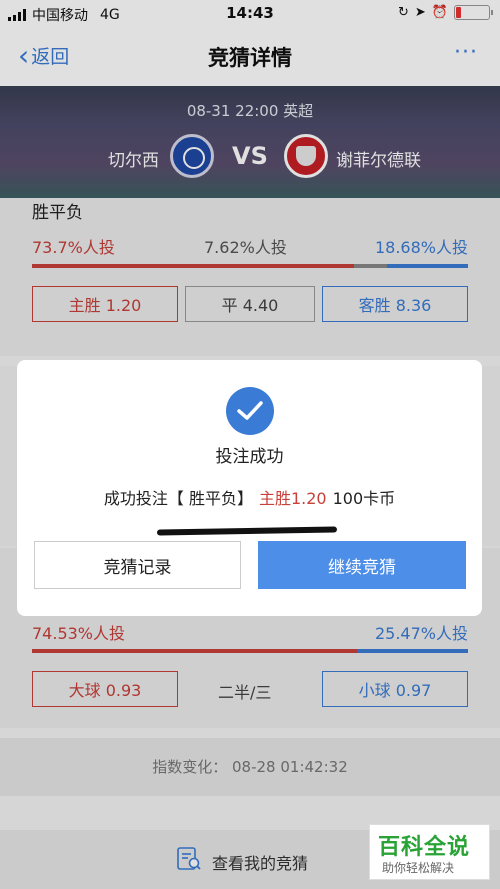 Image resolution: width=500 pixels, height=889 pixels. I want to click on bet-detail-selection: 主胜1.20, so click(292, 498).